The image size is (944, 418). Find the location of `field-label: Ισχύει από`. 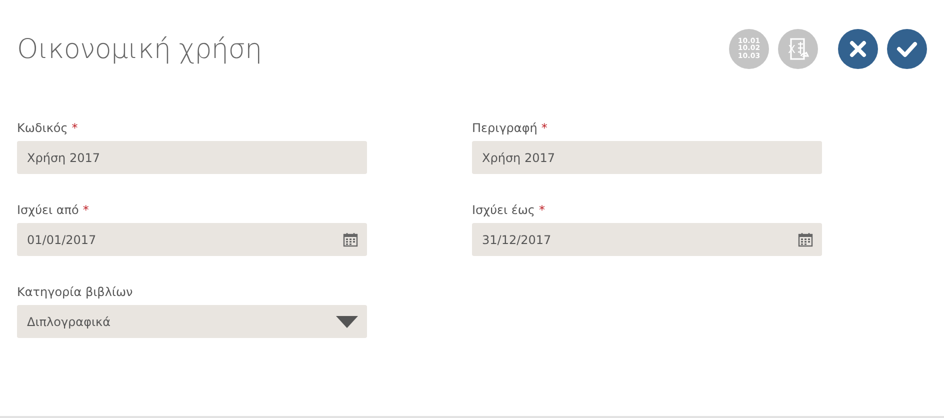

field-label: Ισχύει από is located at coordinates (48, 210).